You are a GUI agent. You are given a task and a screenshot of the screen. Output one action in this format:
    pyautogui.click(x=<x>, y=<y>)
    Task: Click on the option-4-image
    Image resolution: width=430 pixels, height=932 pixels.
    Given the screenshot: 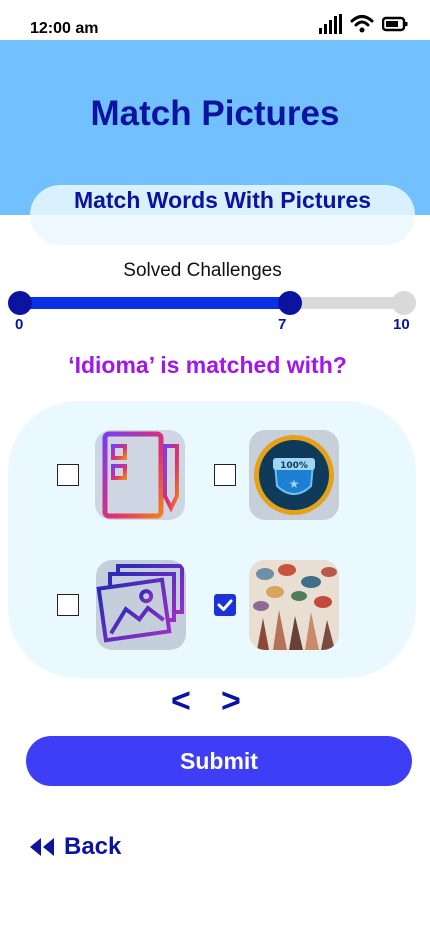 What is the action you would take?
    pyautogui.click(x=294, y=605)
    